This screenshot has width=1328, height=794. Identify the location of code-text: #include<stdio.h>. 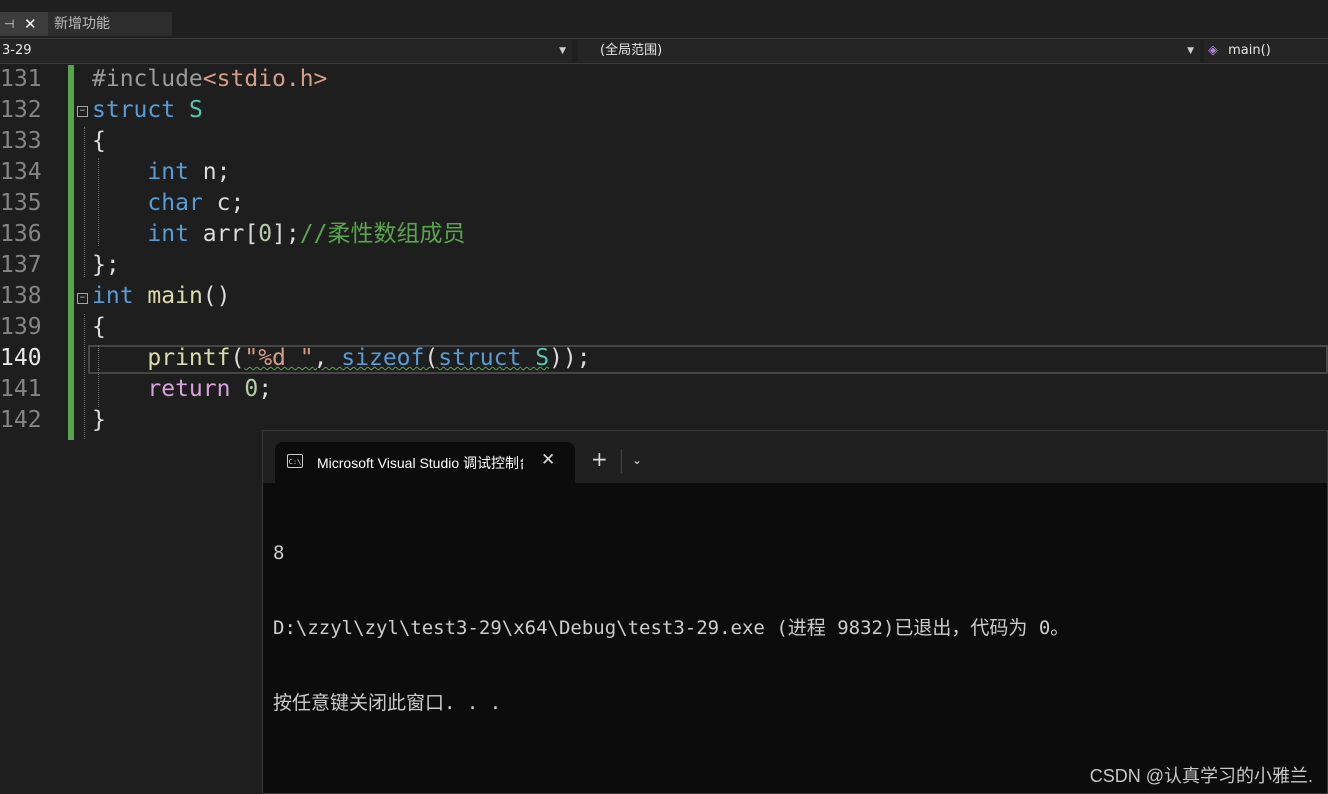
(209, 79).